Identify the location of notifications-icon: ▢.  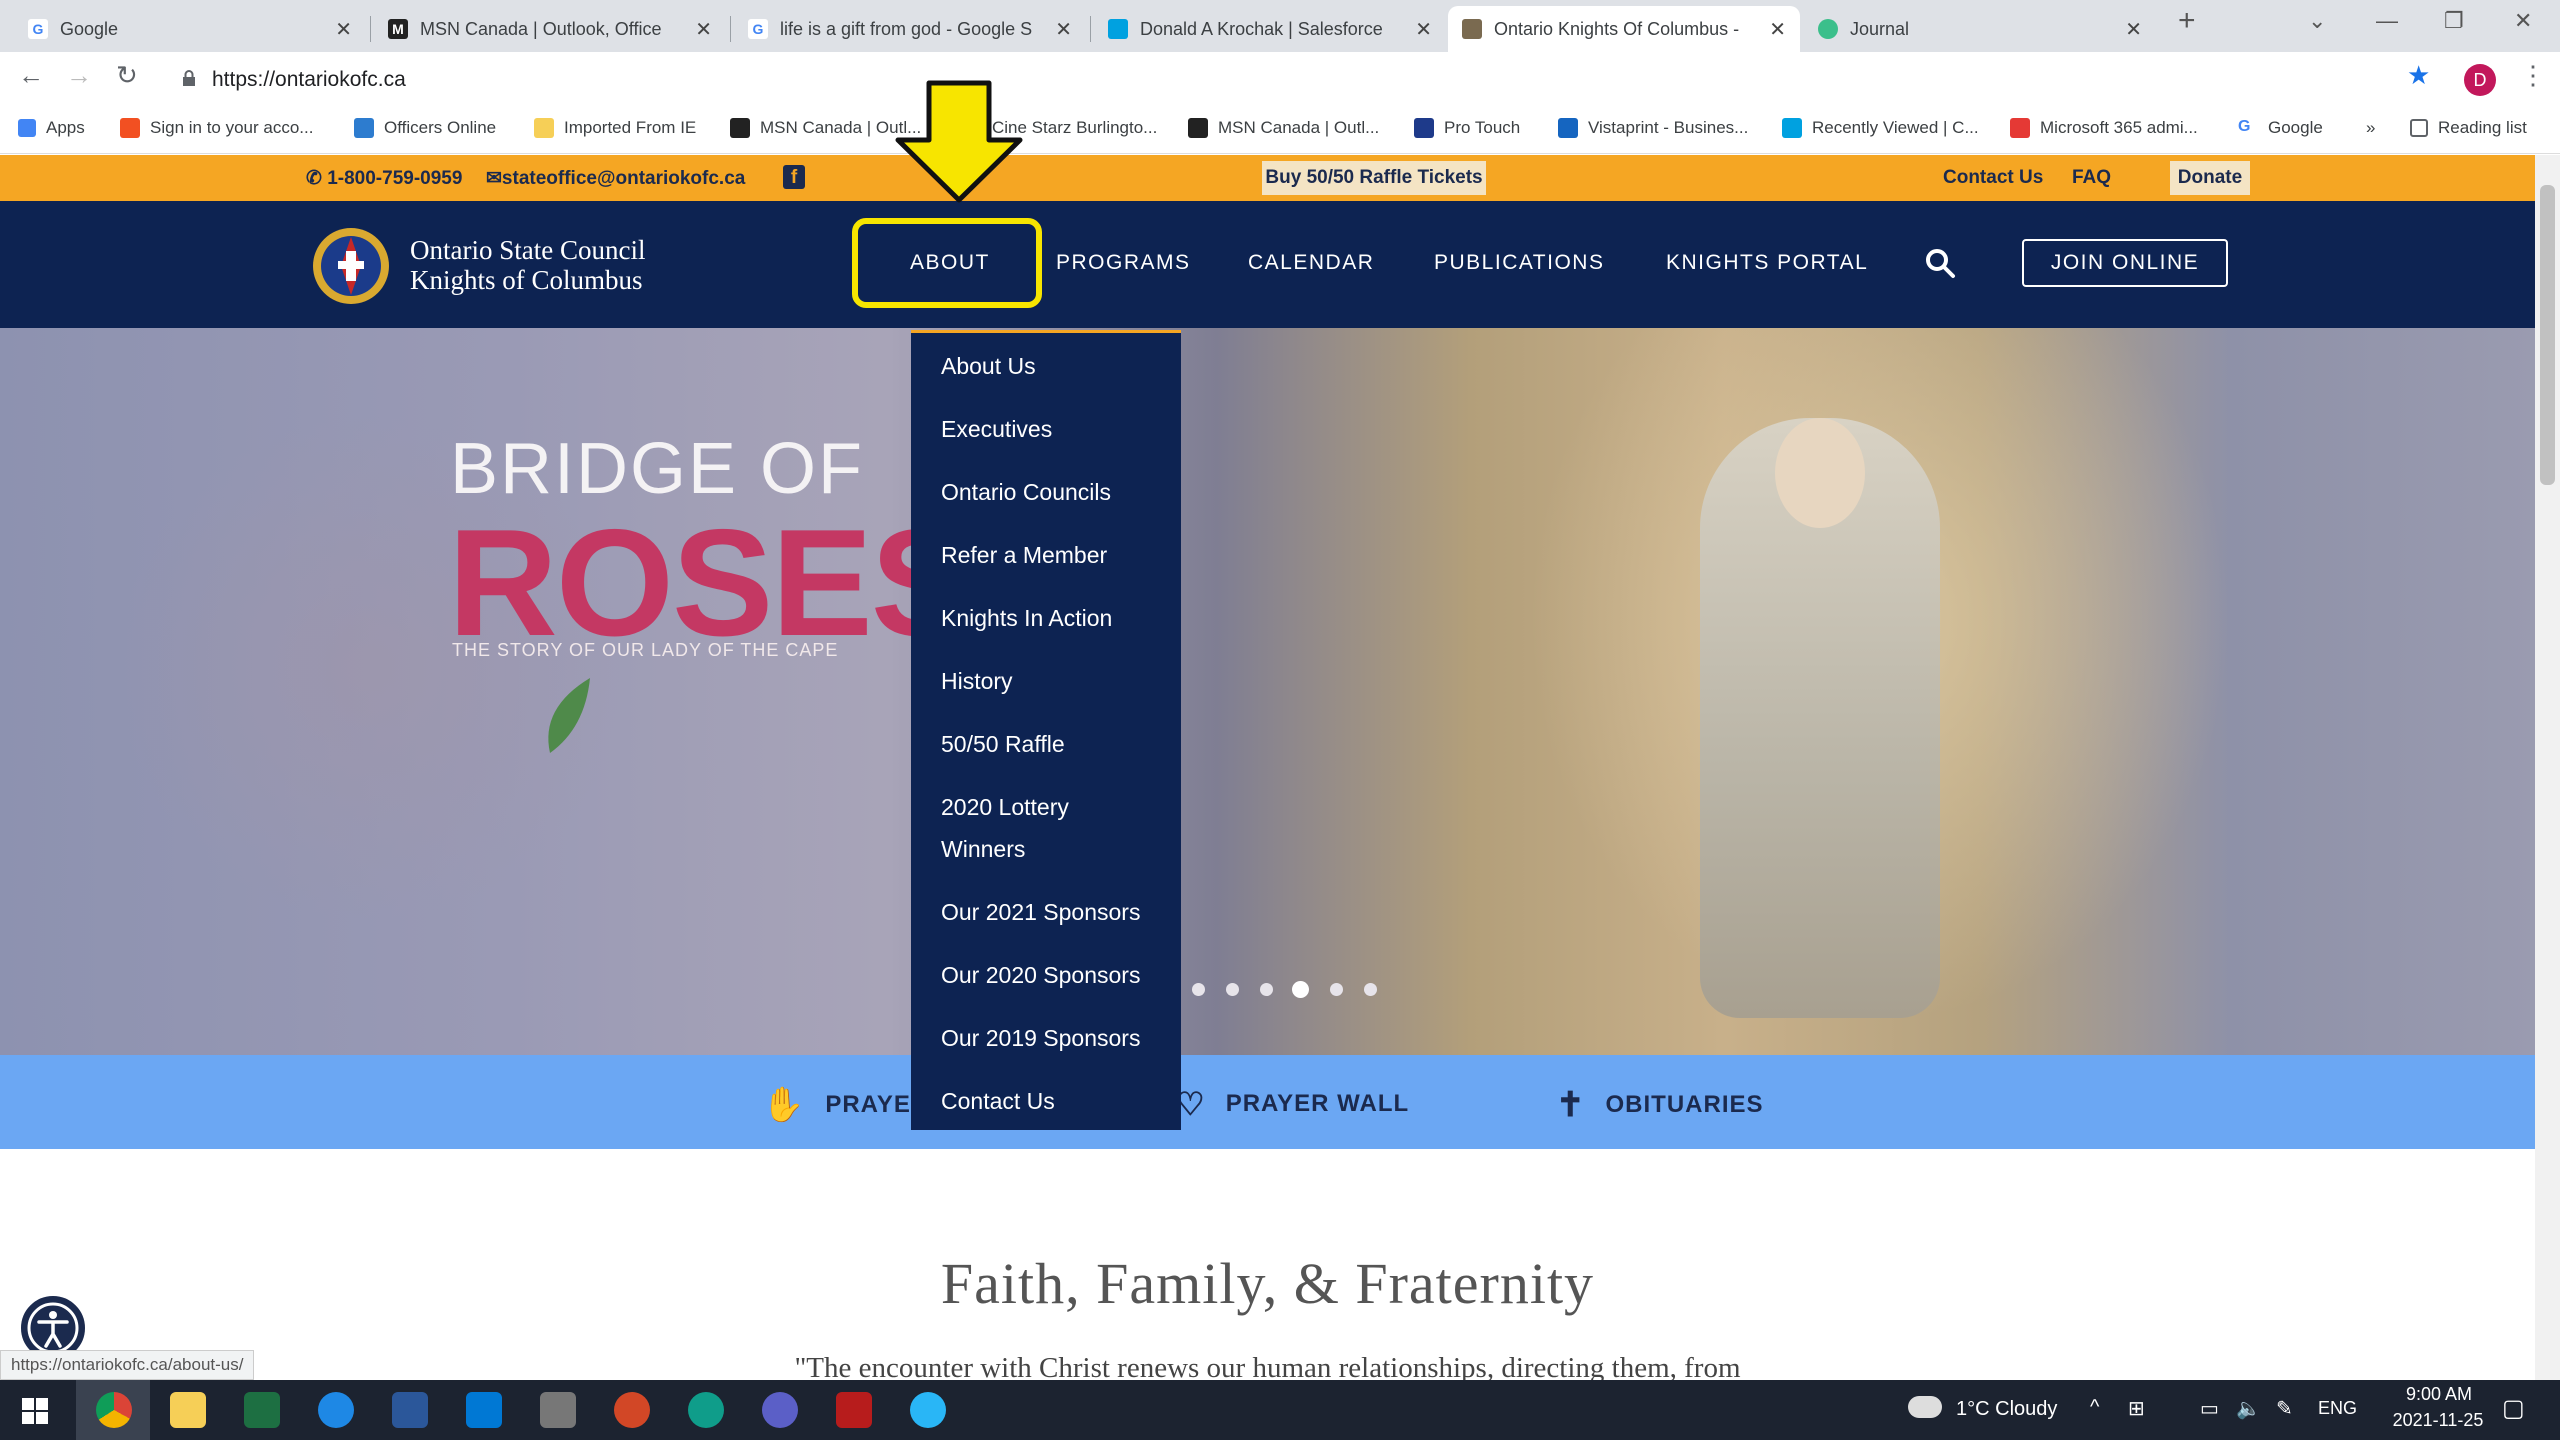
(2513, 1408).